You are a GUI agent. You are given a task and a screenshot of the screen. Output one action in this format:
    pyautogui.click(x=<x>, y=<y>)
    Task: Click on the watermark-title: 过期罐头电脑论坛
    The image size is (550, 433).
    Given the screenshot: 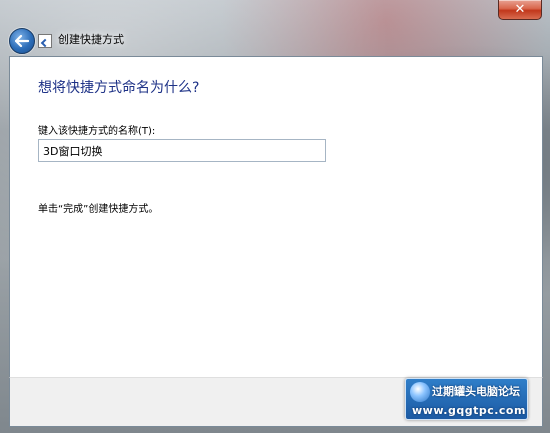 What is the action you would take?
    pyautogui.click(x=476, y=391)
    